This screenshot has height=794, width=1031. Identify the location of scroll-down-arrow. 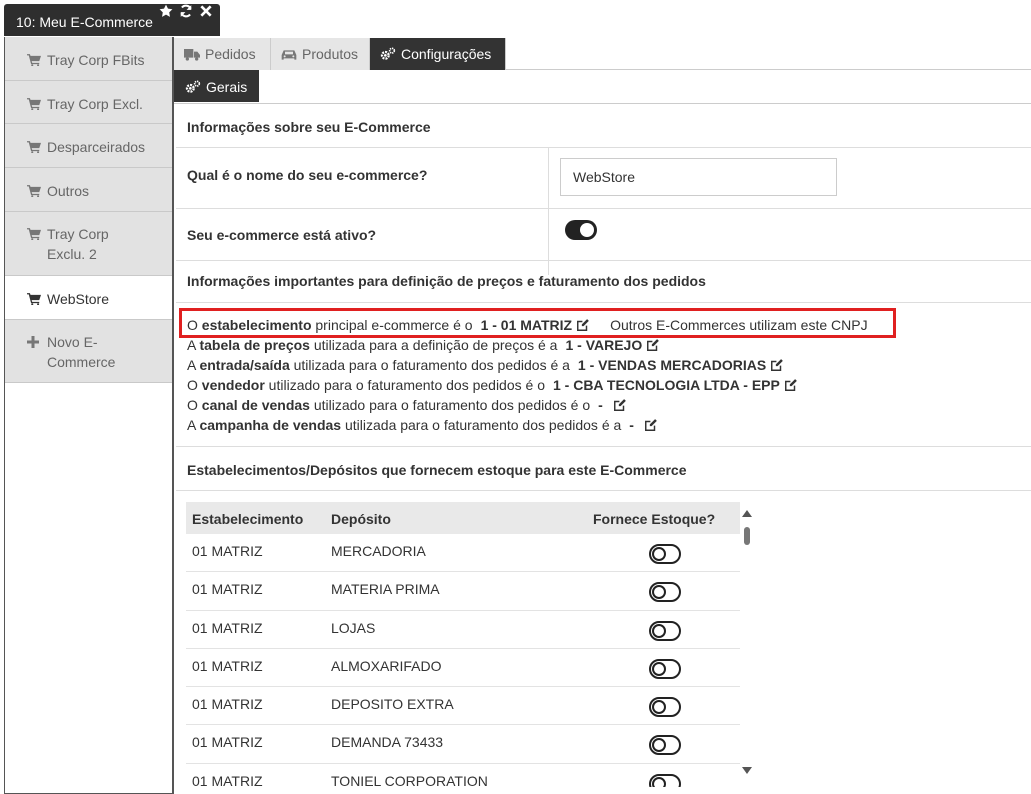
(747, 770).